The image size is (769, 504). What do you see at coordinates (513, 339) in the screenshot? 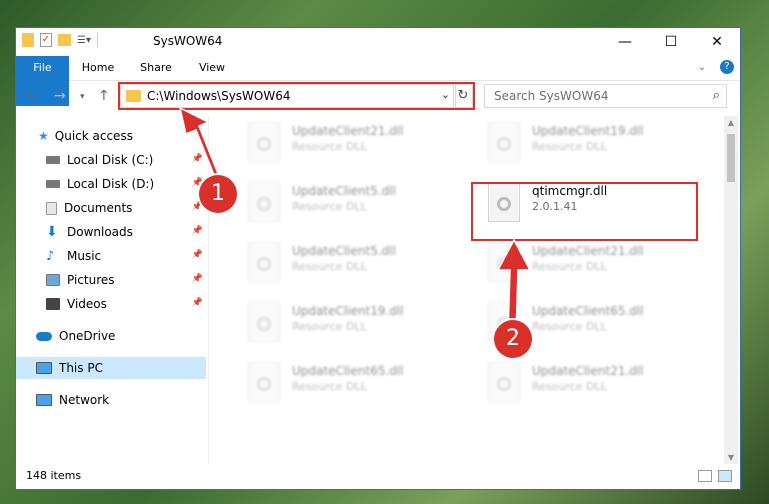
I see `step-marker-2: 2` at bounding box center [513, 339].